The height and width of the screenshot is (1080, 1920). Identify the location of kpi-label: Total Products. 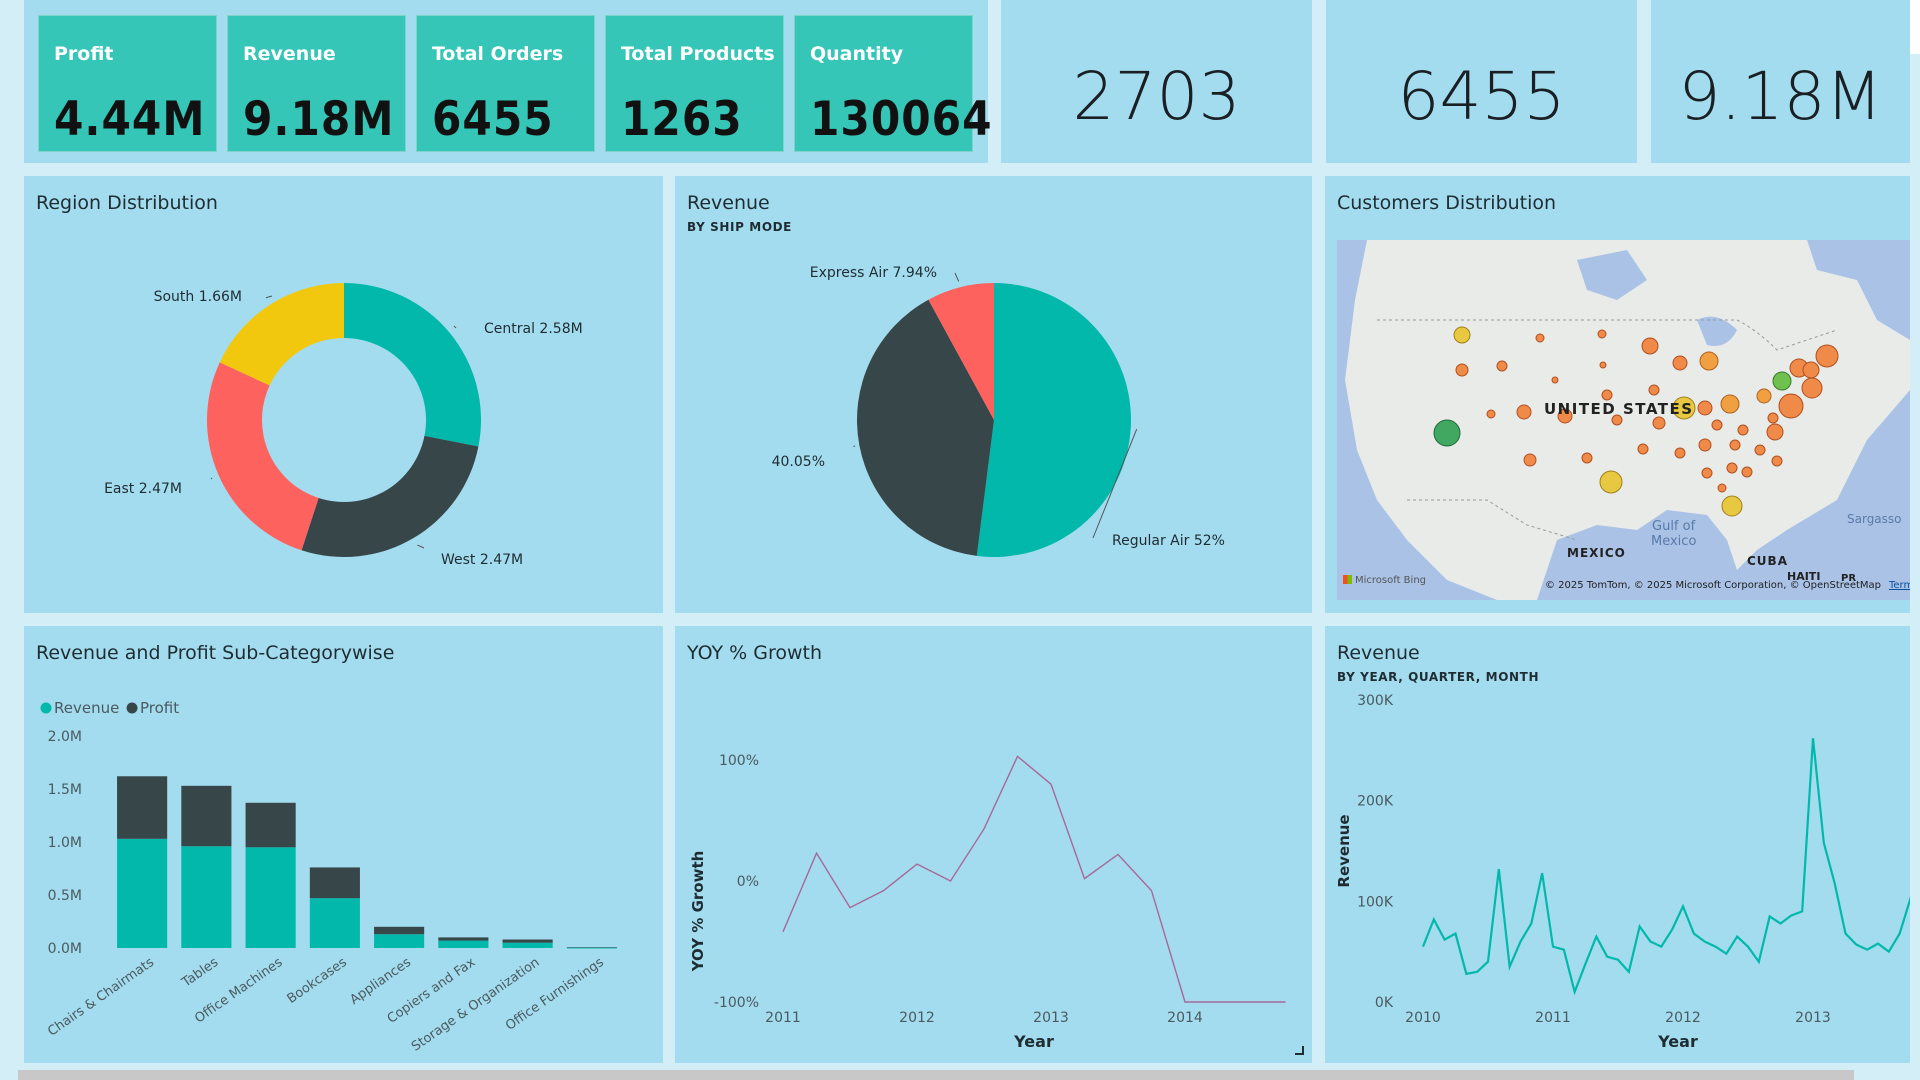
(698, 54).